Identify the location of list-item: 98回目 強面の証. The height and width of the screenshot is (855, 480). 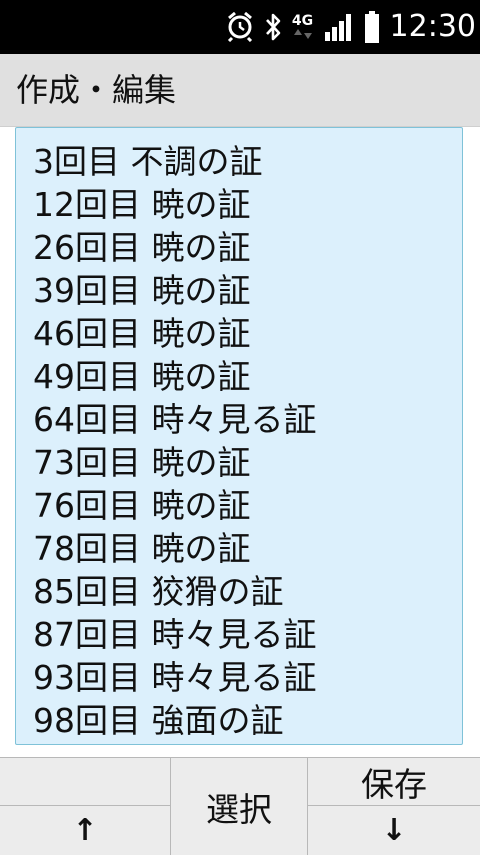
(247, 720).